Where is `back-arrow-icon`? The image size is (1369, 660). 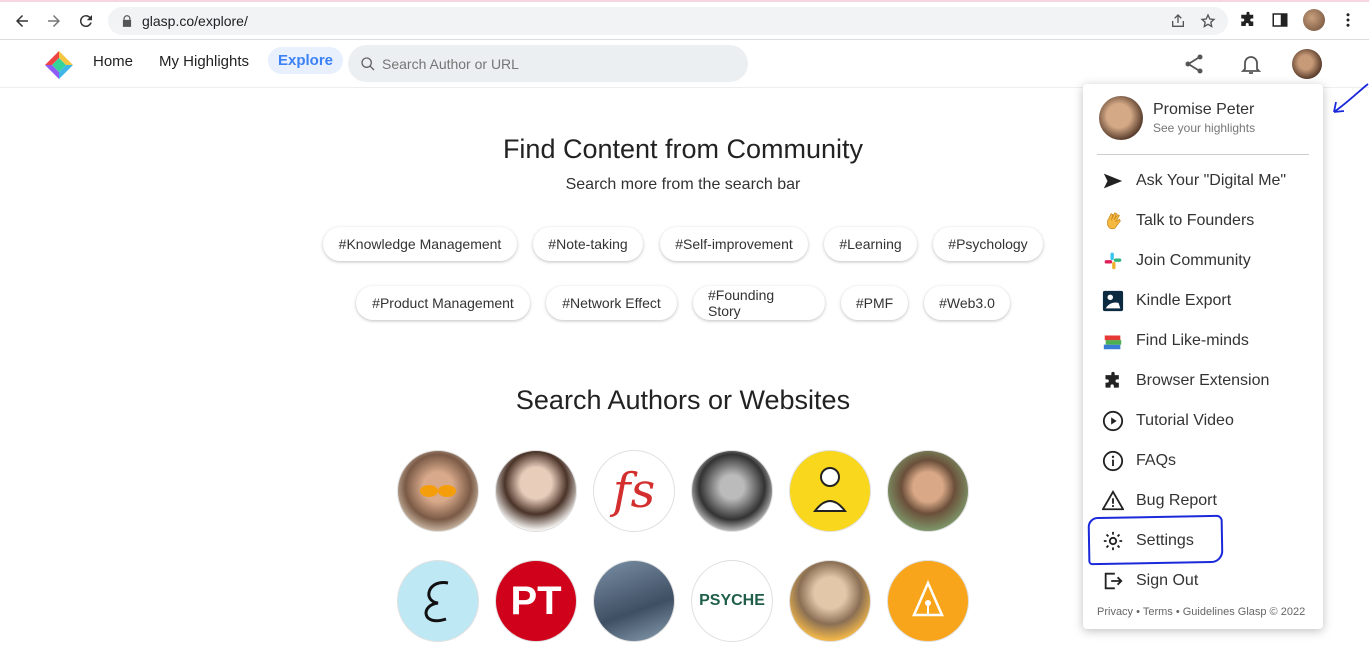
back-arrow-icon is located at coordinates (22, 21).